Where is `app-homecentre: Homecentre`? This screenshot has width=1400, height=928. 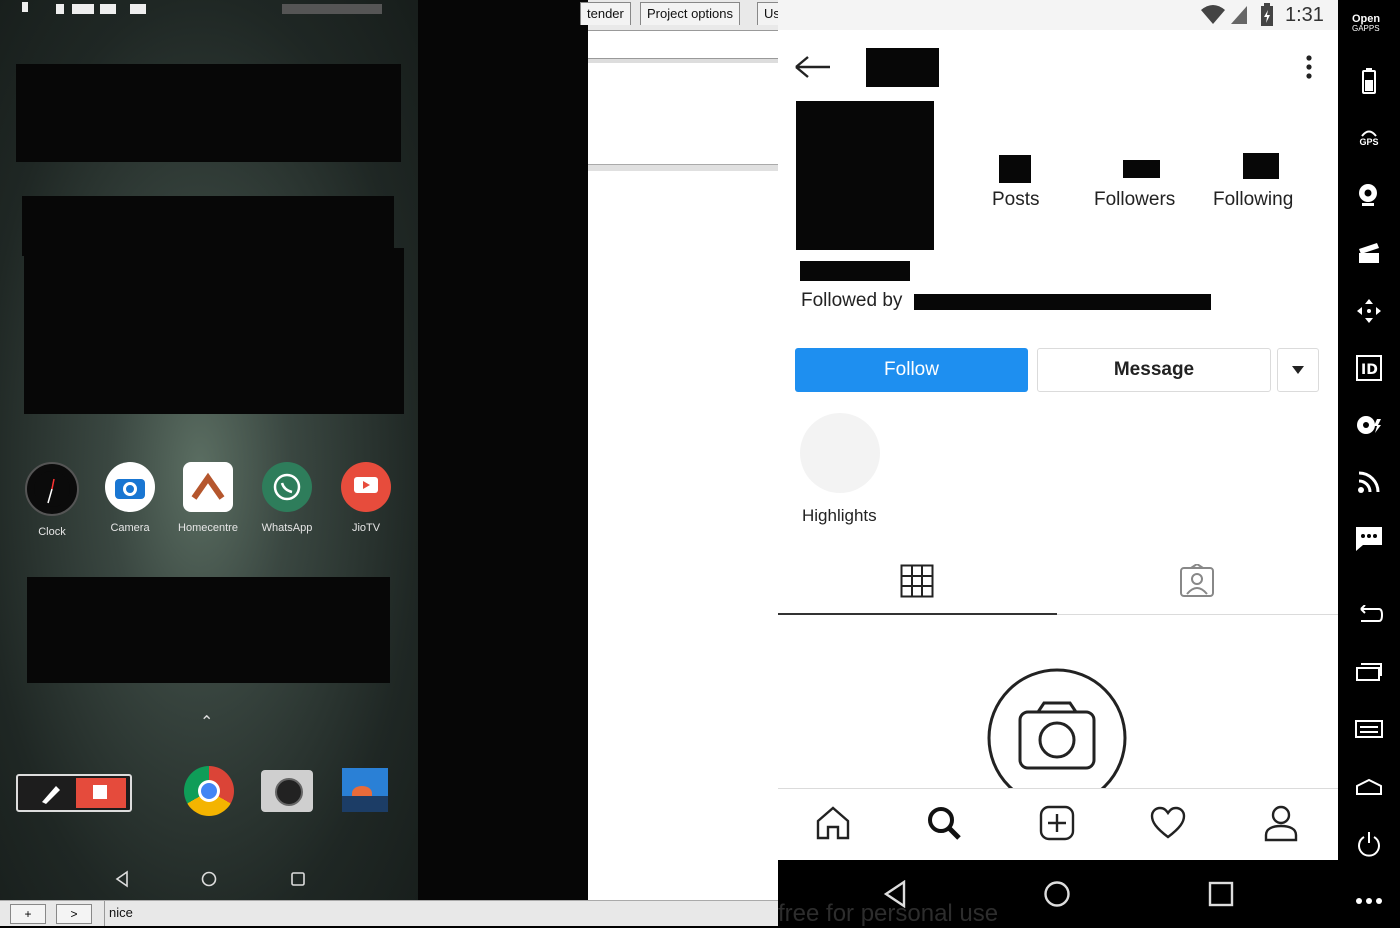
app-homecentre: Homecentre is located at coordinates (208, 498).